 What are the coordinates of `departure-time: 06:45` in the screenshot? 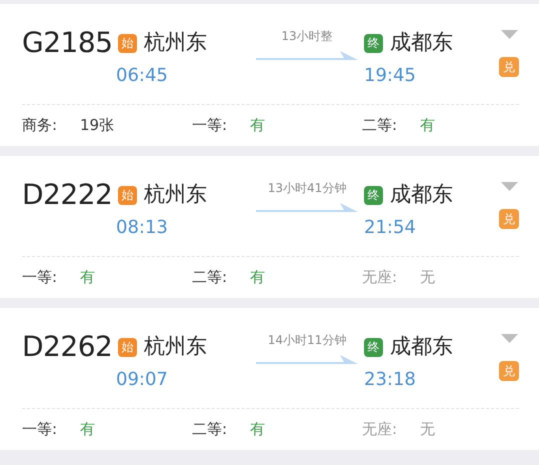 It's located at (142, 76).